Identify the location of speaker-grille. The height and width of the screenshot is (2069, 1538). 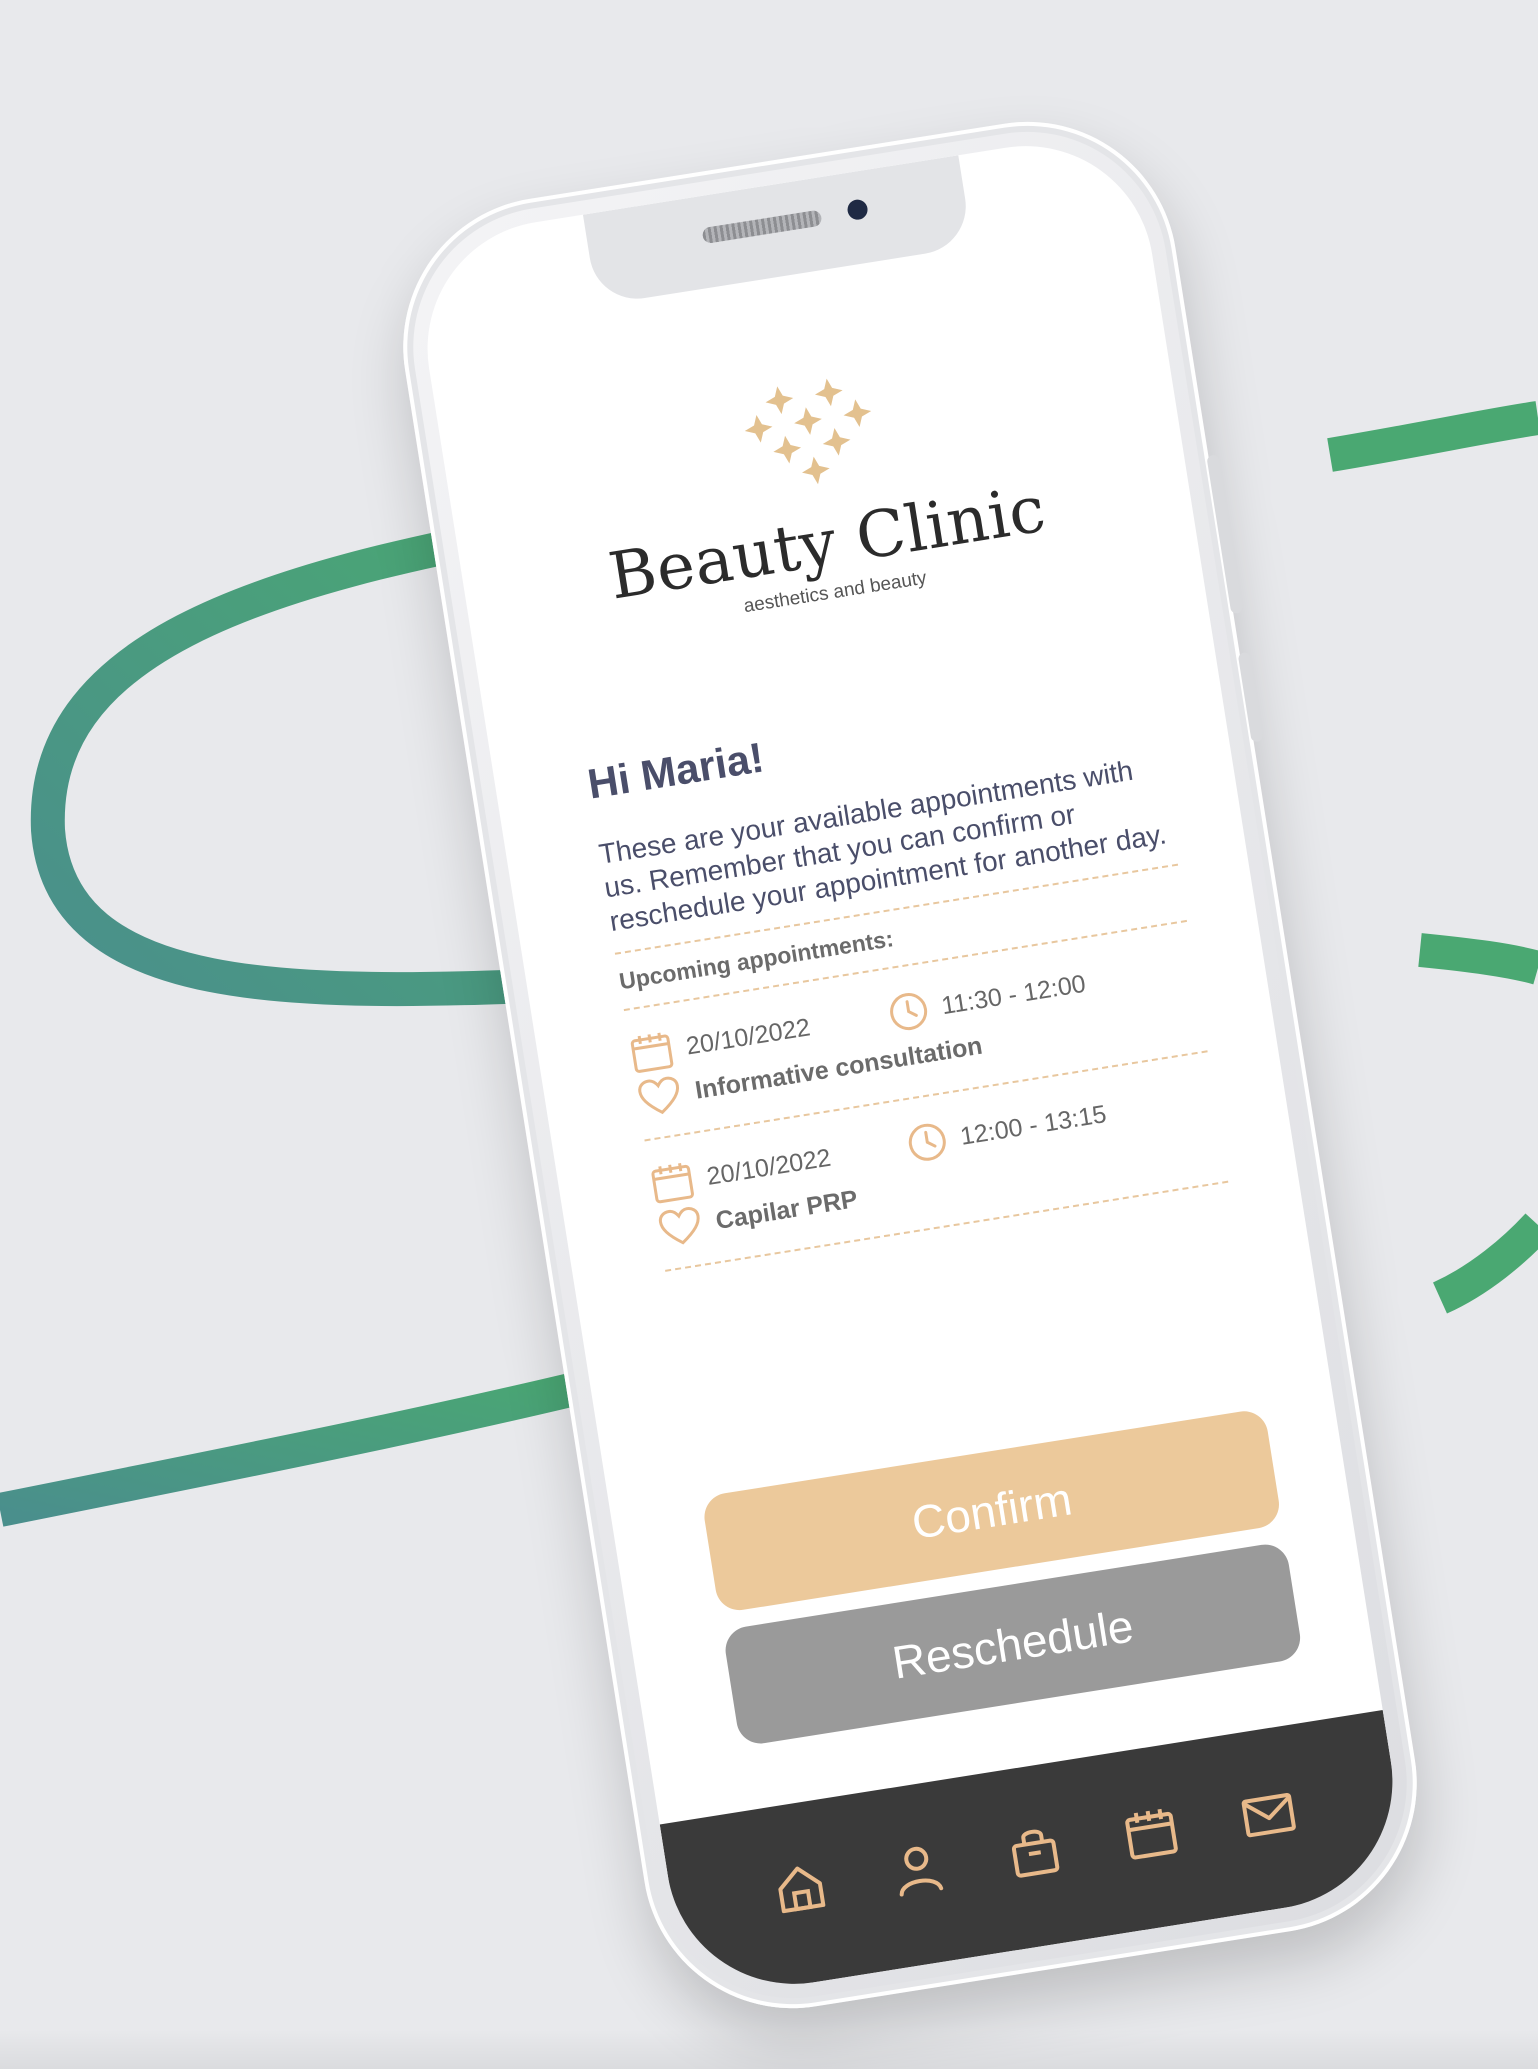
(762, 227).